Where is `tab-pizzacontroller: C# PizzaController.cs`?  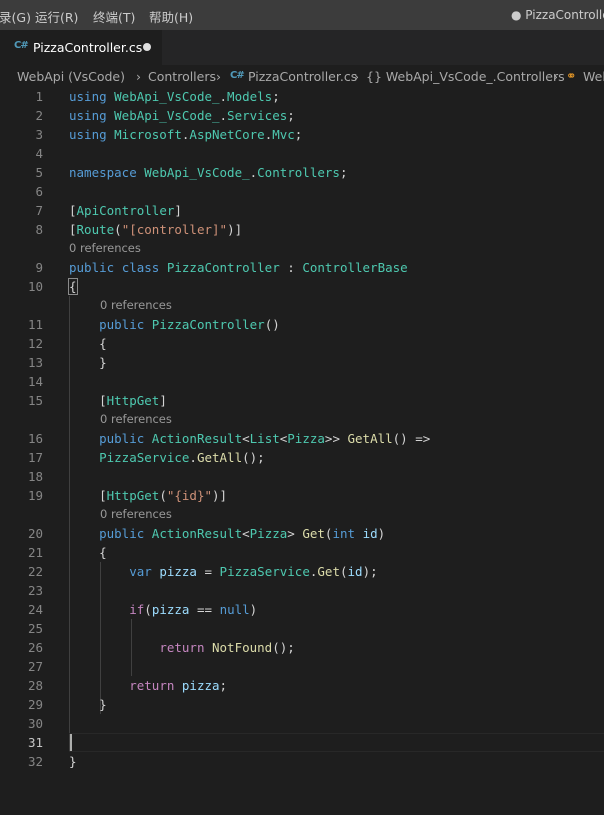 tab-pizzacontroller: C# PizzaController.cs is located at coordinates (81, 47).